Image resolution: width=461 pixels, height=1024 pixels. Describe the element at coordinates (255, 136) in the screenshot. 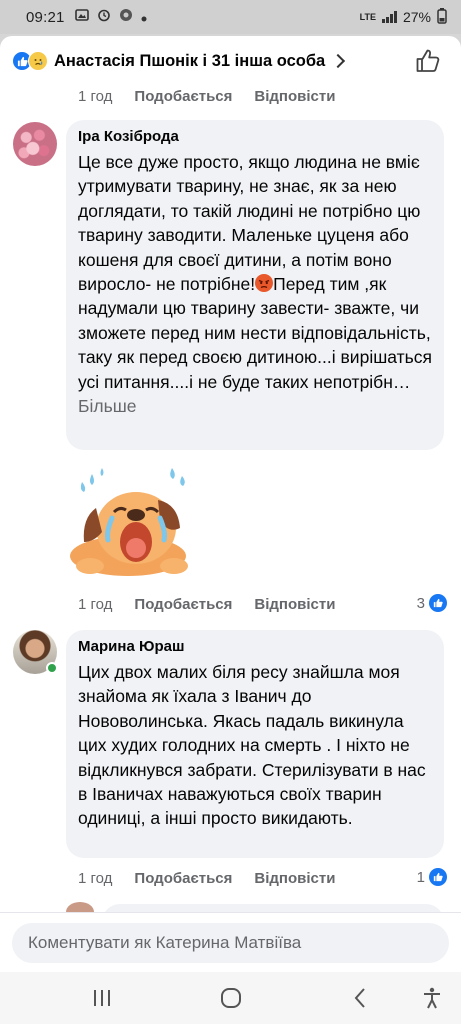

I see `comment-author: Іра Козіброда` at that location.